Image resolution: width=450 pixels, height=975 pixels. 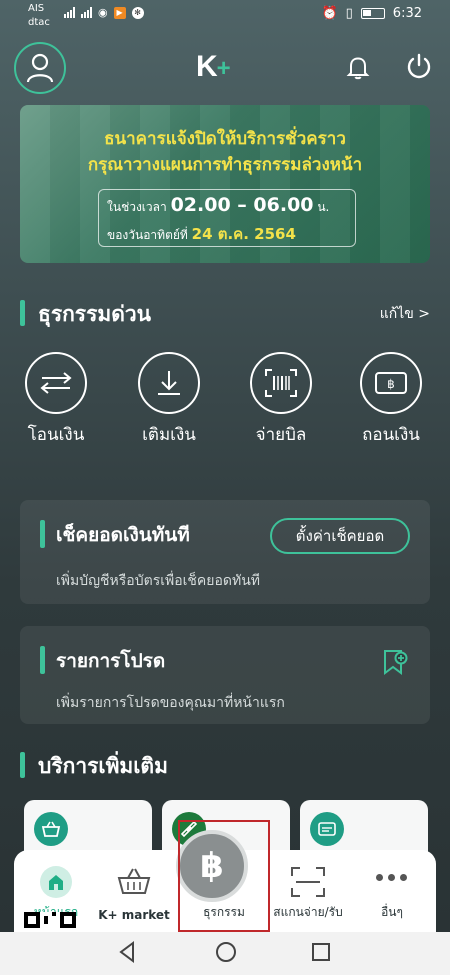 I want to click on quick-action-withdraw: ฿ ถอนเงิน, so click(x=391, y=400).